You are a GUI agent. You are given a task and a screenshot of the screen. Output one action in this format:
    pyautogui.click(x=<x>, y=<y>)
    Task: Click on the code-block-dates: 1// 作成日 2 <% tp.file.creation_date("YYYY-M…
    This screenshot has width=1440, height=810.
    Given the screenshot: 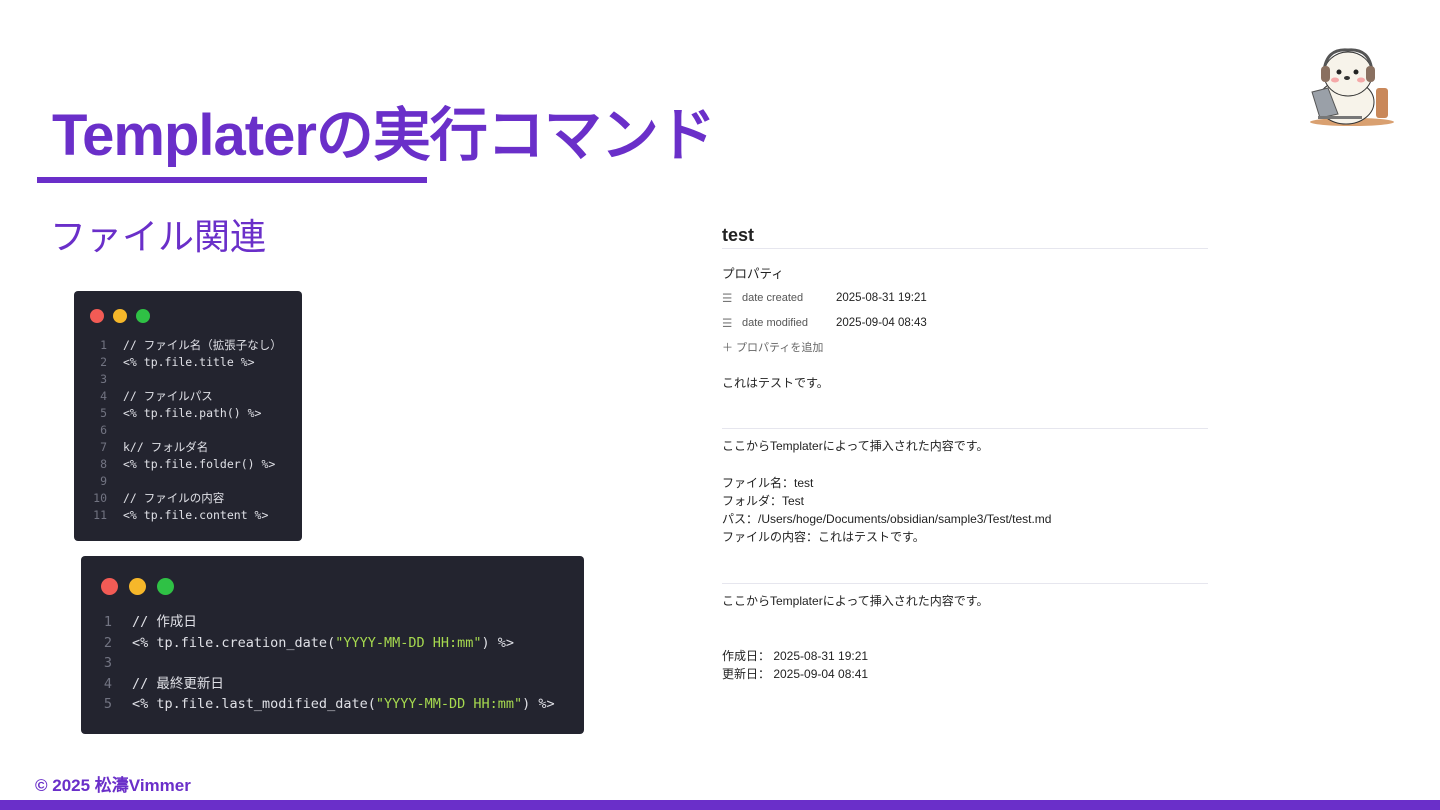 What is the action you would take?
    pyautogui.click(x=332, y=645)
    